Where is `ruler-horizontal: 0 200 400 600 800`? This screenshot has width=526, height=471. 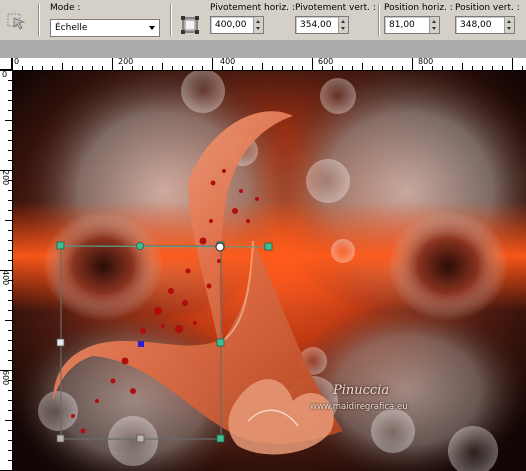
ruler-horizontal: 0 200 400 600 800 is located at coordinates (269, 64).